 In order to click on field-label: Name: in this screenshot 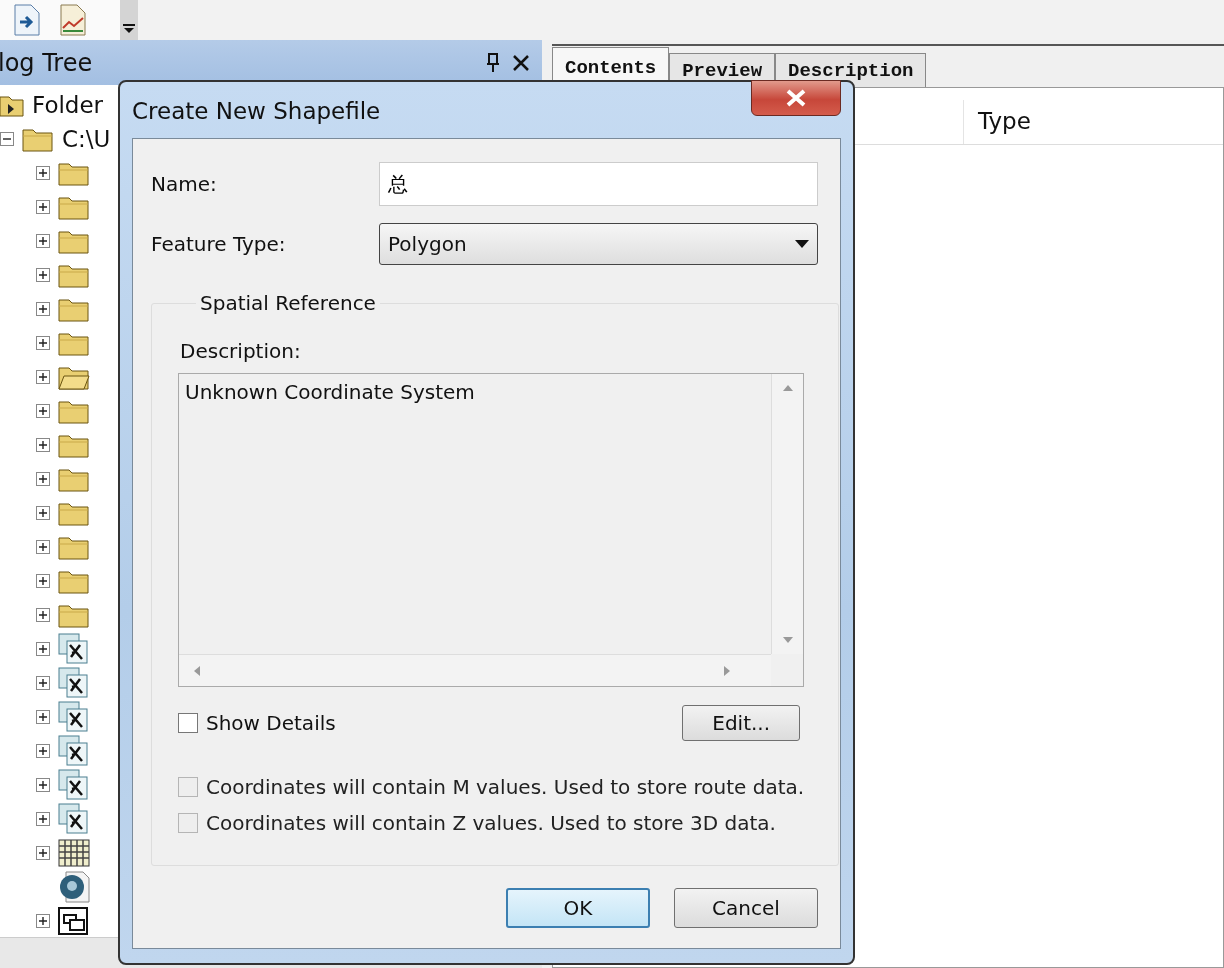, I will do `click(184, 184)`.